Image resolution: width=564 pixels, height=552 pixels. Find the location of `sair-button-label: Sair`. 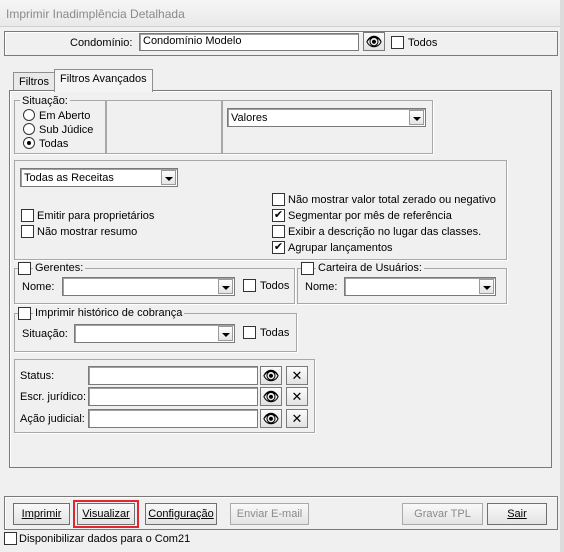

sair-button-label: Sair is located at coordinates (517, 514).